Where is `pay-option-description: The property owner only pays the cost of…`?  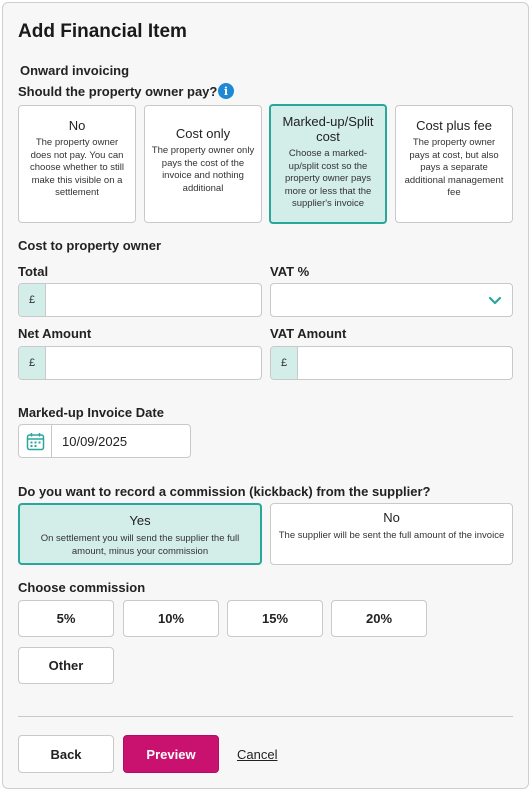
pay-option-description: The property owner only pays the cost of… is located at coordinates (203, 169).